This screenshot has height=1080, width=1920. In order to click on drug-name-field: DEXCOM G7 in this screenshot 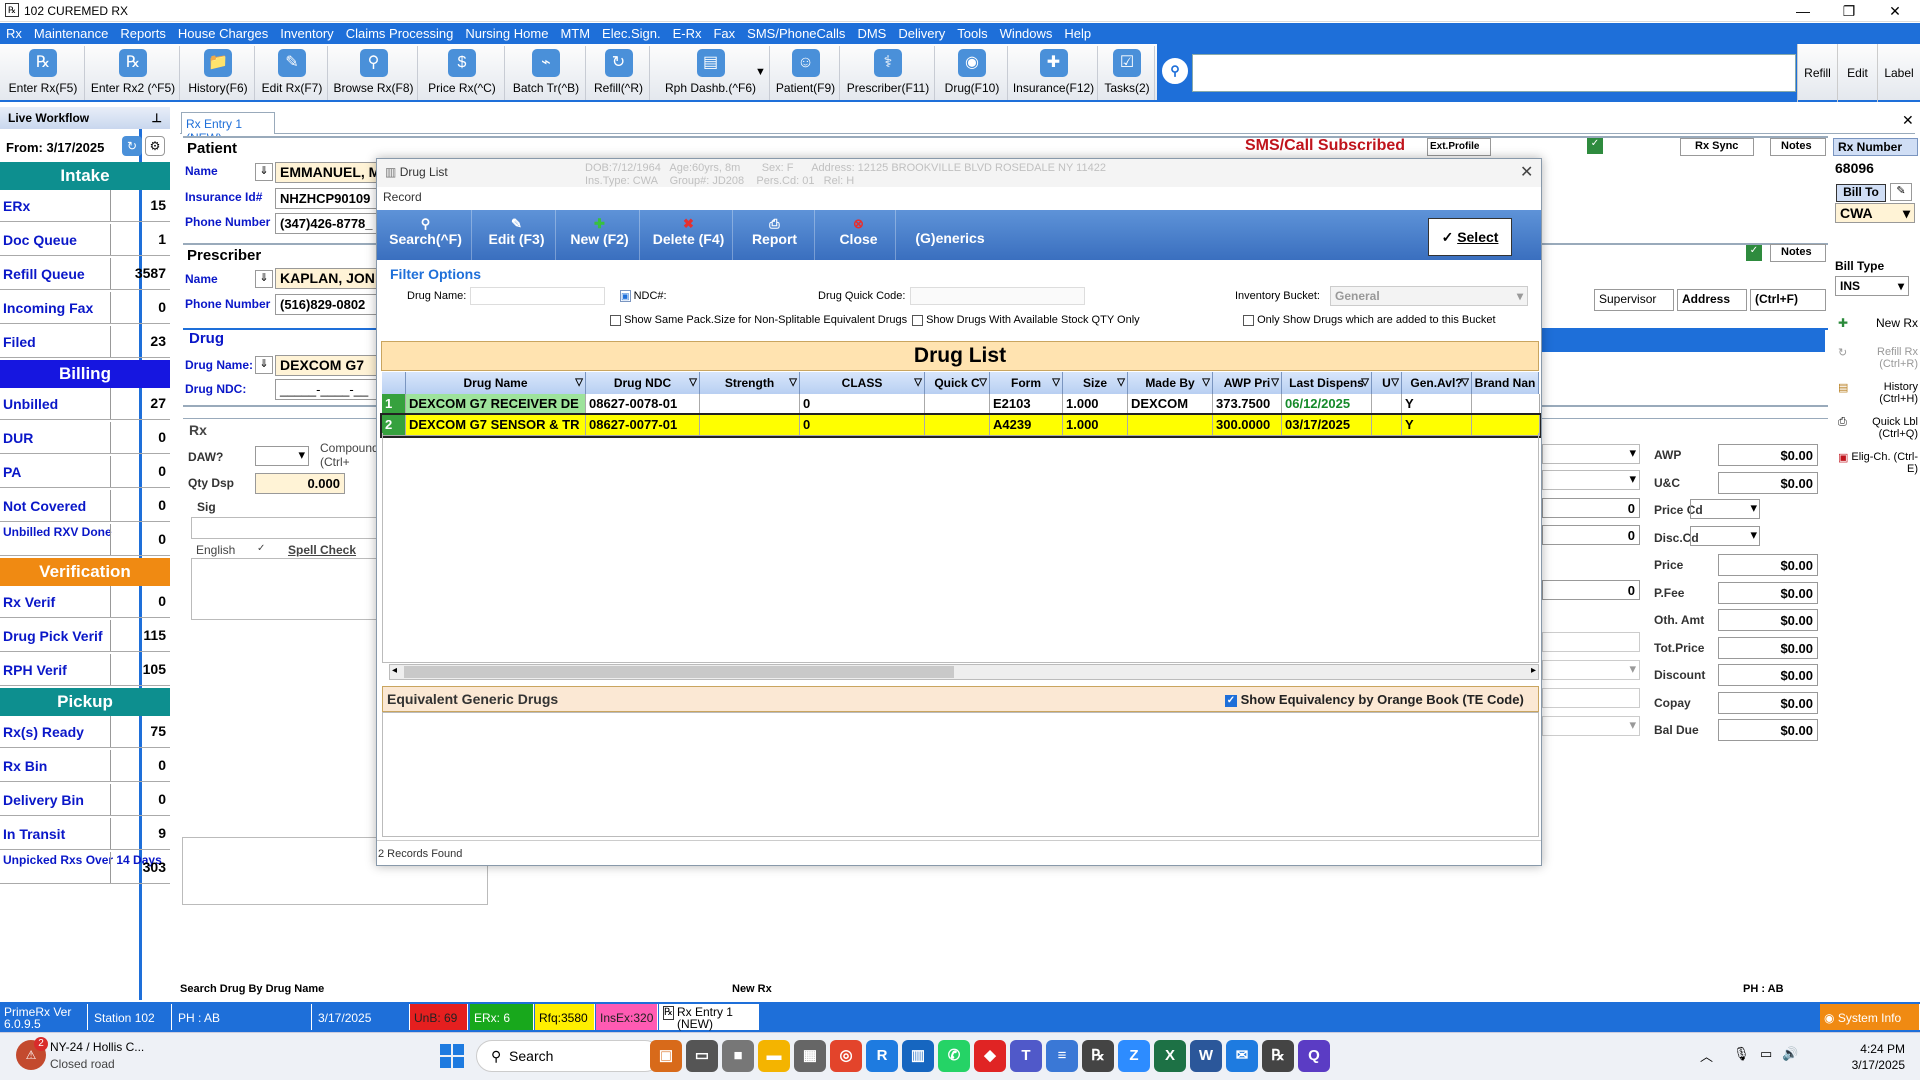, I will do `click(326, 365)`.